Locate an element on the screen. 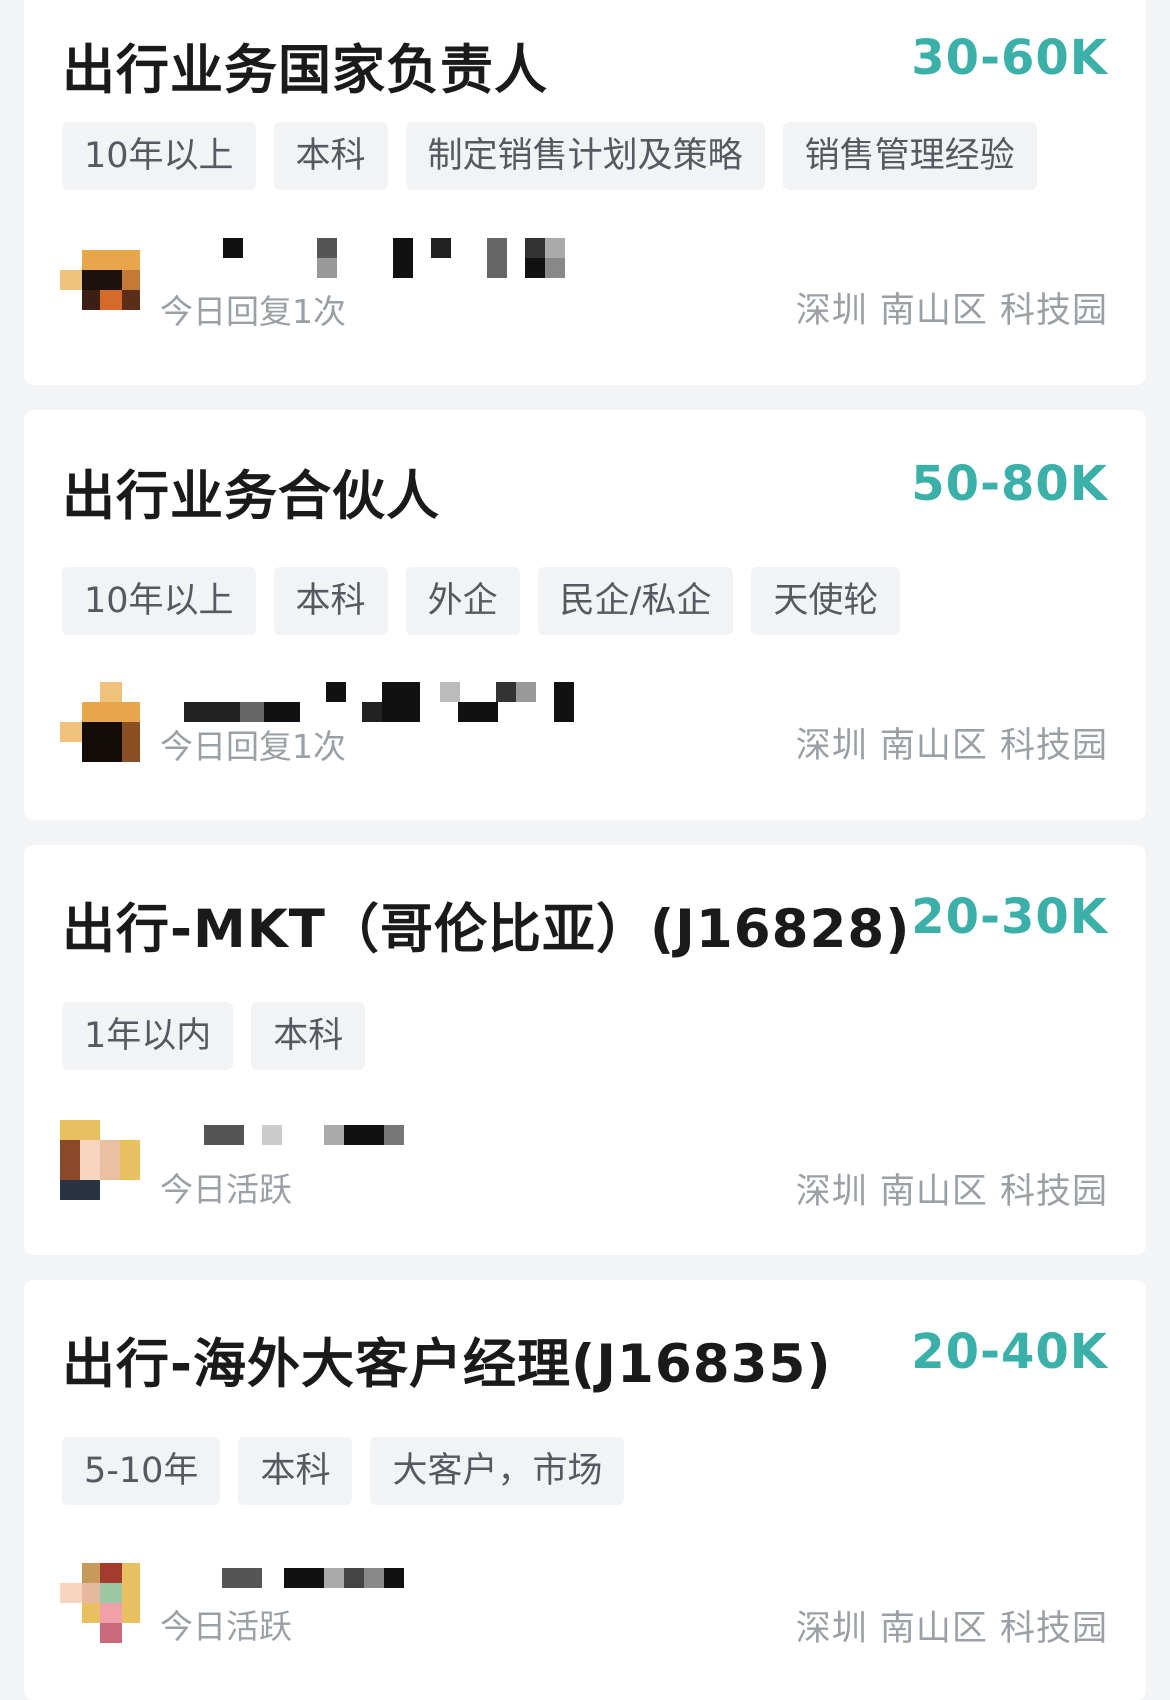  job-tag: 5-10年 is located at coordinates (141, 1471).